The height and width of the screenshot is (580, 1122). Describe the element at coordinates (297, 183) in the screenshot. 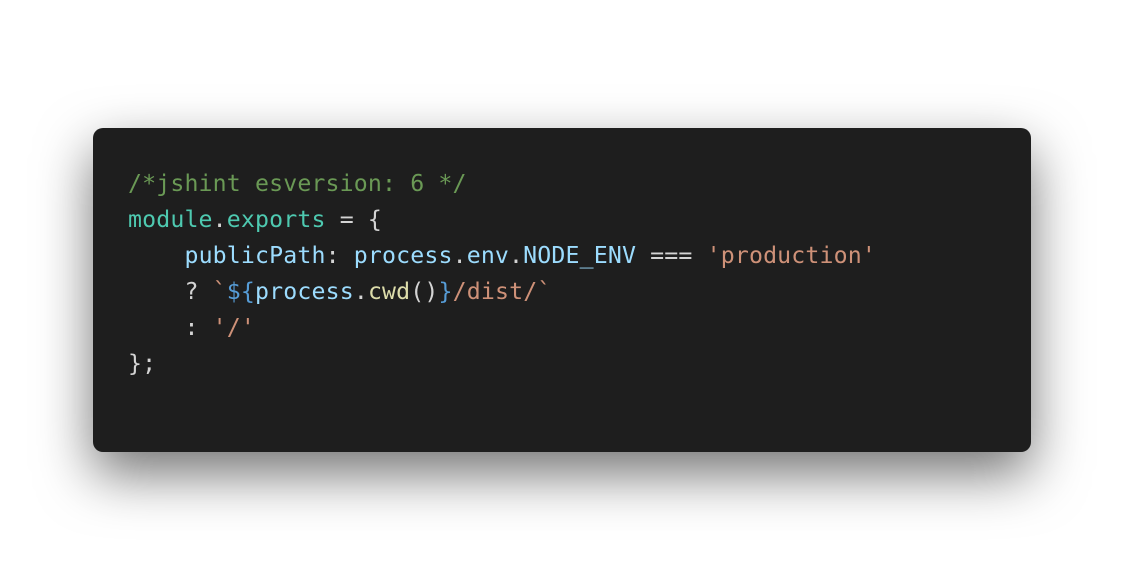

I see `code-token: /*jshint esversion: 6 */` at that location.